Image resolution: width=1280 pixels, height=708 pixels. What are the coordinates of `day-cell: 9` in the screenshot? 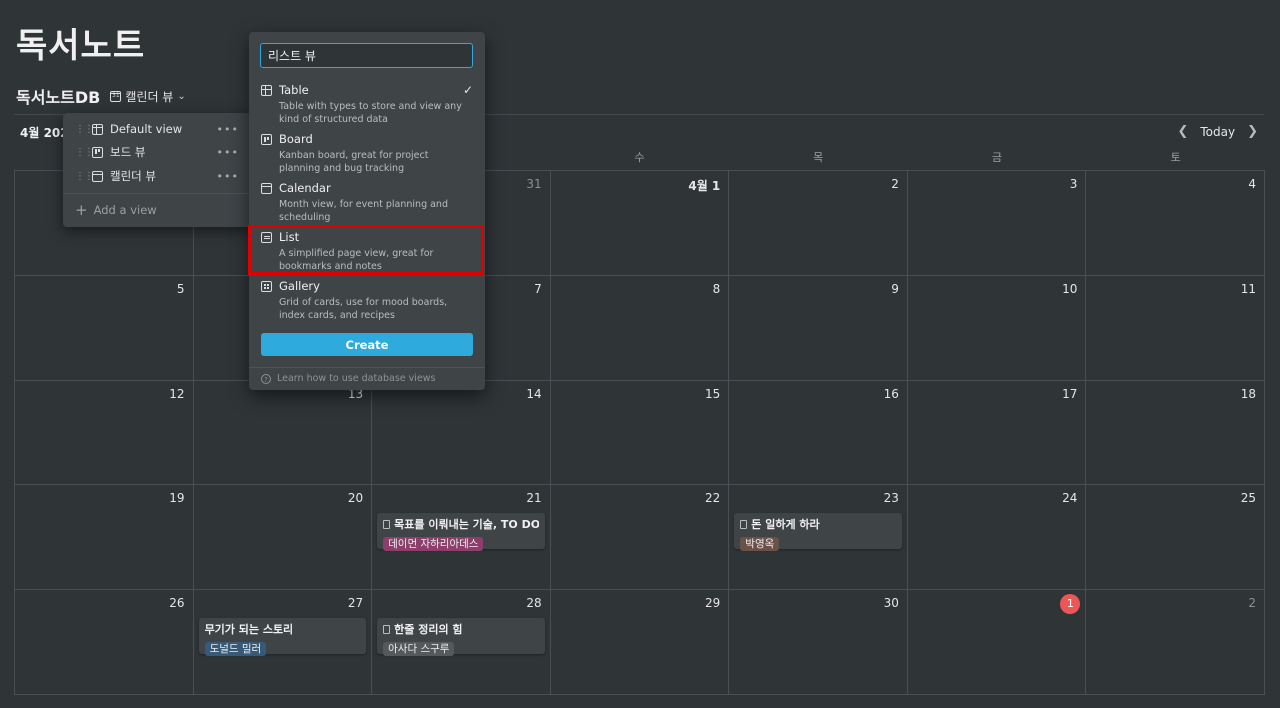 It's located at (818, 328).